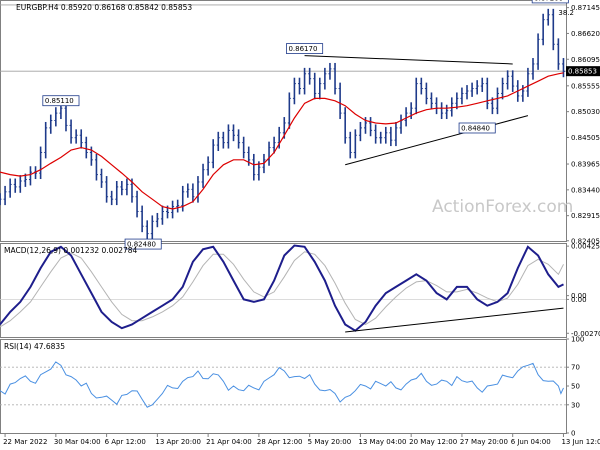 The image size is (600, 450). I want to click on price-label: 0.84840, so click(475, 128).